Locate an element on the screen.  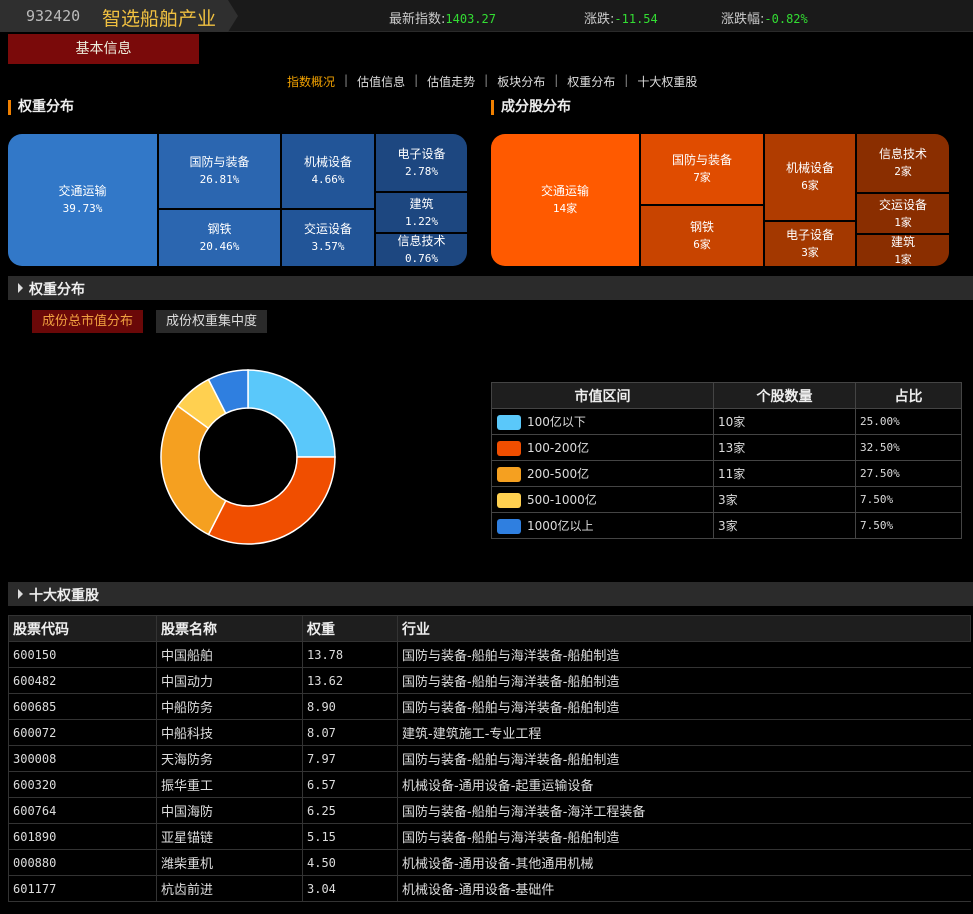
weight-cell-defense: 国防与装备 26.81% is located at coordinates (219, 171).